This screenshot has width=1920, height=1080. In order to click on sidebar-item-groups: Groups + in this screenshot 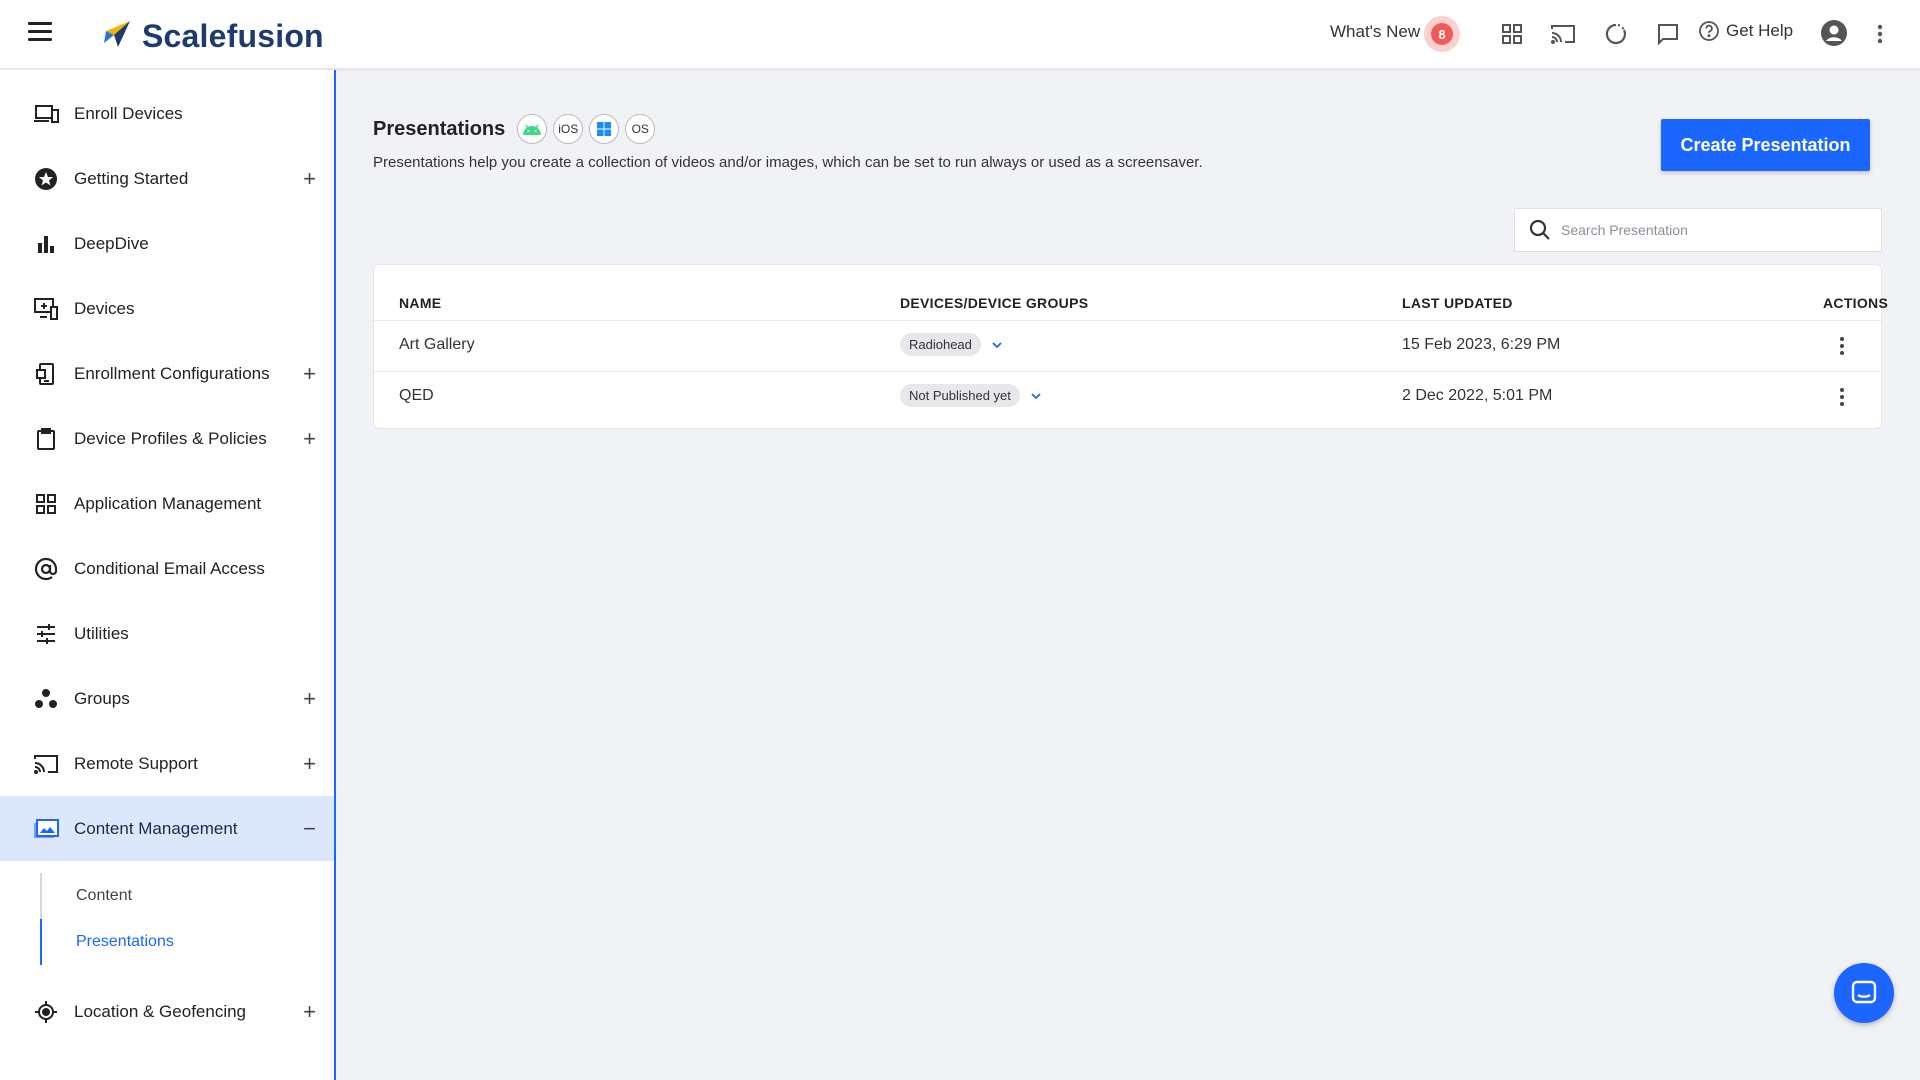, I will do `click(167, 698)`.